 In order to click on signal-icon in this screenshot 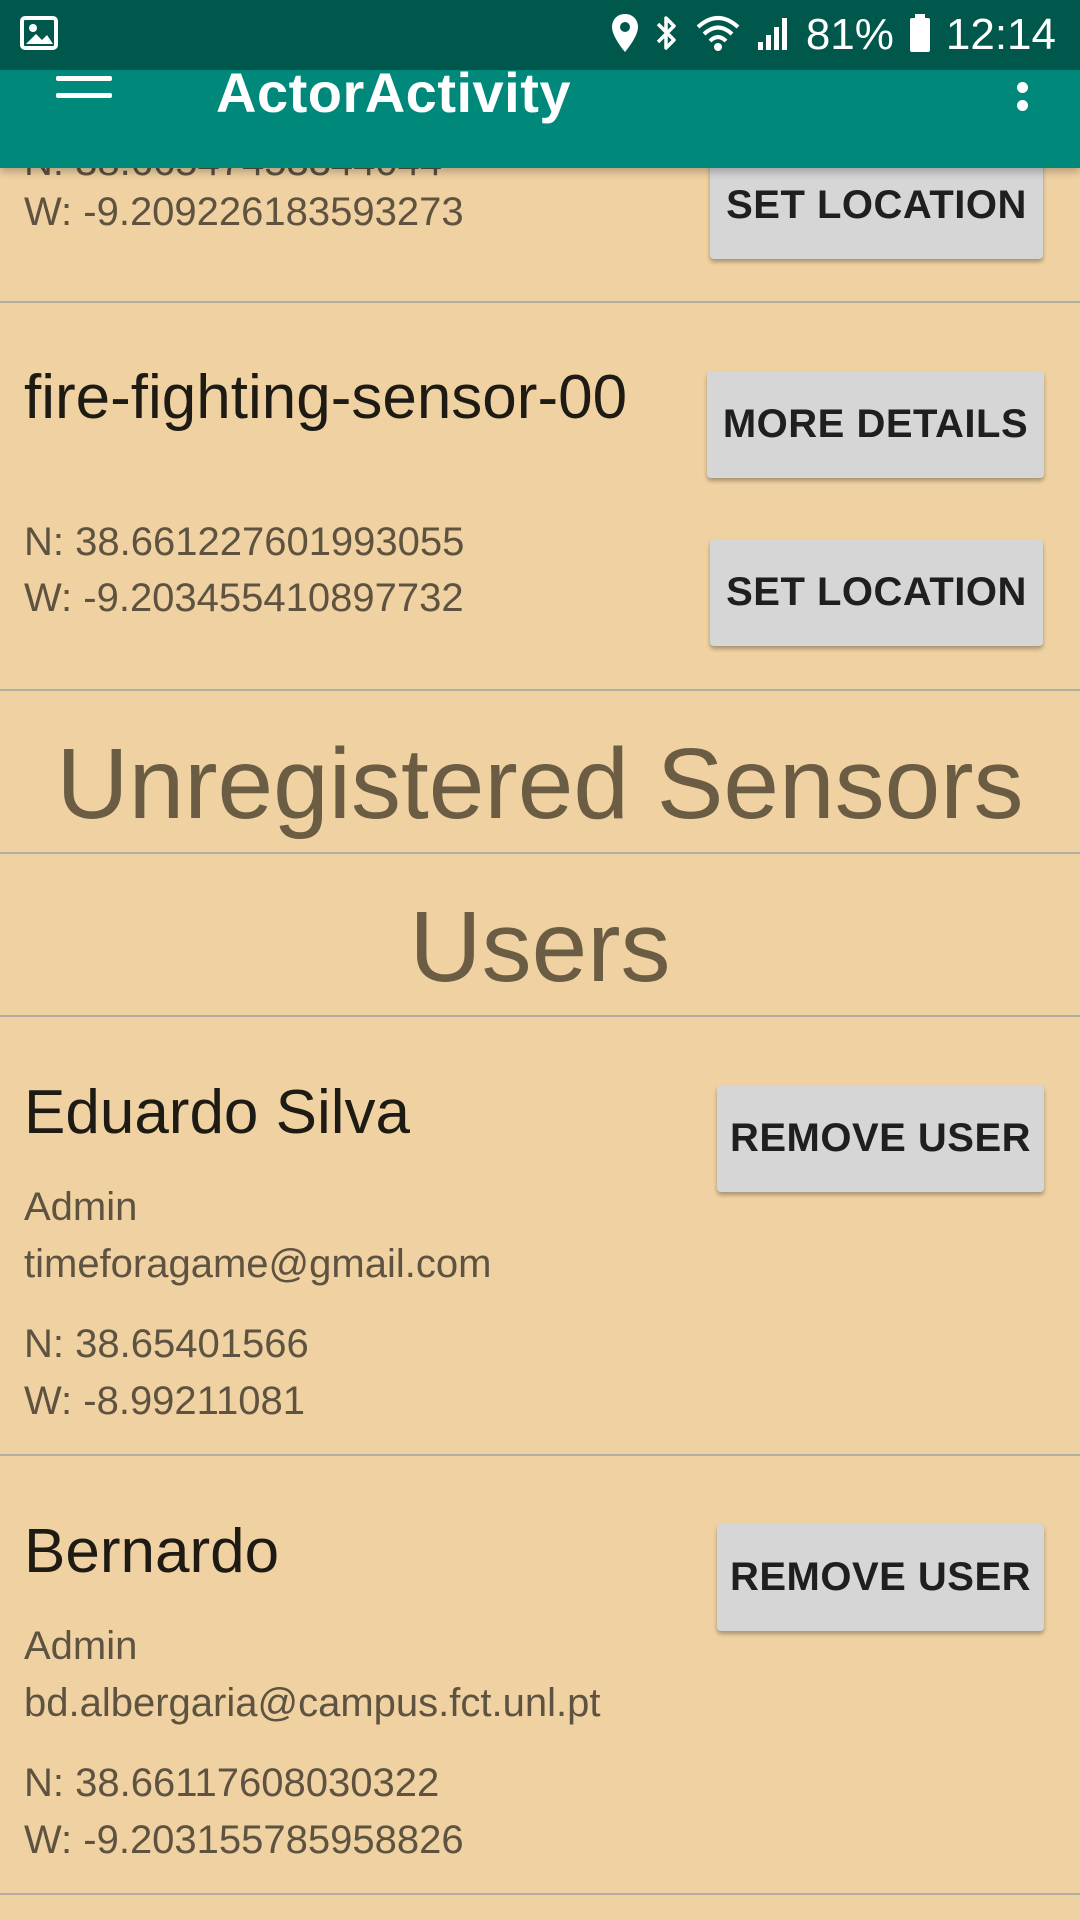, I will do `click(774, 35)`.